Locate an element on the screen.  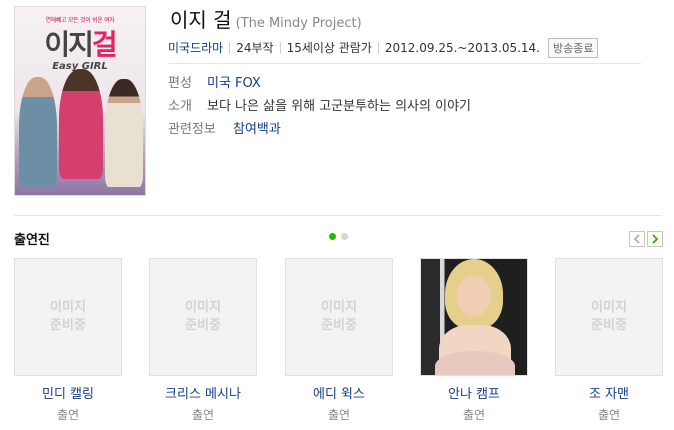
cast-card: 이미지 준비중 민디 캘링 출연 is located at coordinates (68, 340).